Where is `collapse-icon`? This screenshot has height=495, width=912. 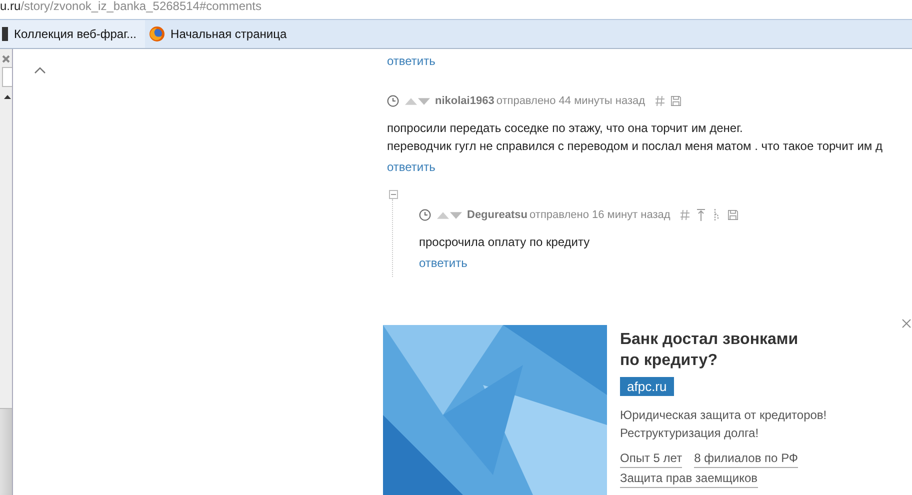
collapse-icon is located at coordinates (393, 194).